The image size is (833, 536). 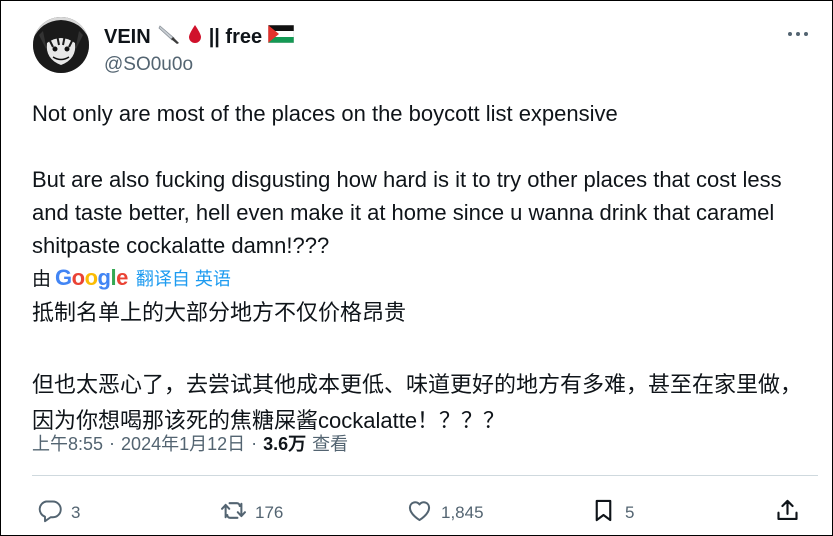 I want to click on share-button, so click(x=787, y=513).